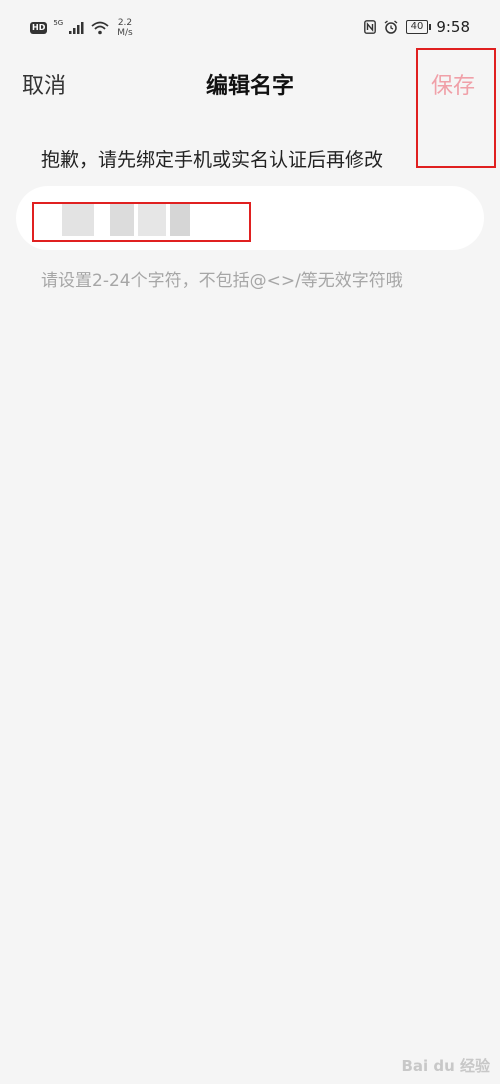 The height and width of the screenshot is (1084, 500). What do you see at coordinates (58, 23) in the screenshot?
I see `network-type: 5G` at bounding box center [58, 23].